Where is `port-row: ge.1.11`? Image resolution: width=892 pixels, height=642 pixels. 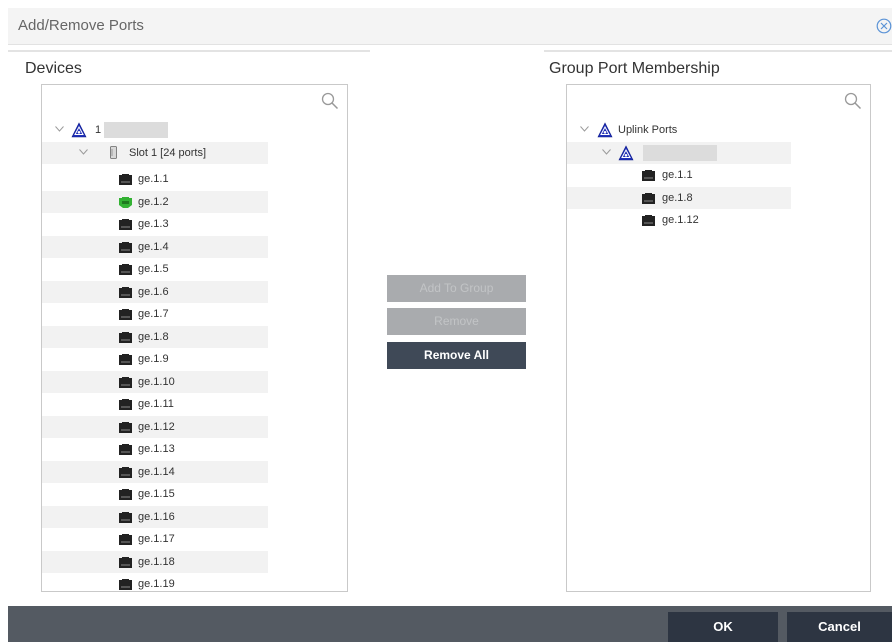 port-row: ge.1.11 is located at coordinates (155, 404).